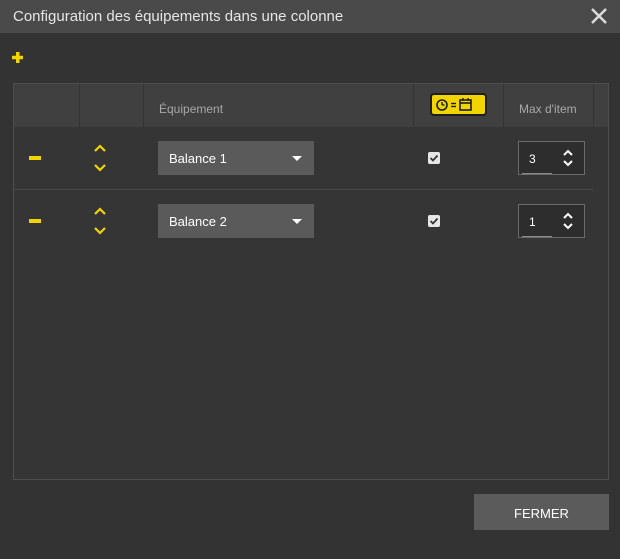 The width and height of the screenshot is (620, 559). I want to click on header-equipment: Équipement, so click(191, 109).